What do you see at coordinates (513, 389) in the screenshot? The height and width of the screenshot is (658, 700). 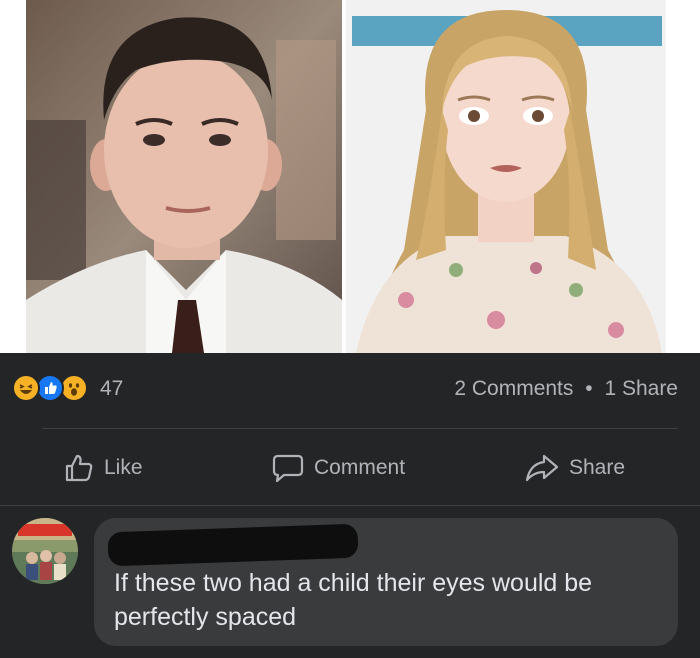 I see `comments-count-link: 2 Comments` at bounding box center [513, 389].